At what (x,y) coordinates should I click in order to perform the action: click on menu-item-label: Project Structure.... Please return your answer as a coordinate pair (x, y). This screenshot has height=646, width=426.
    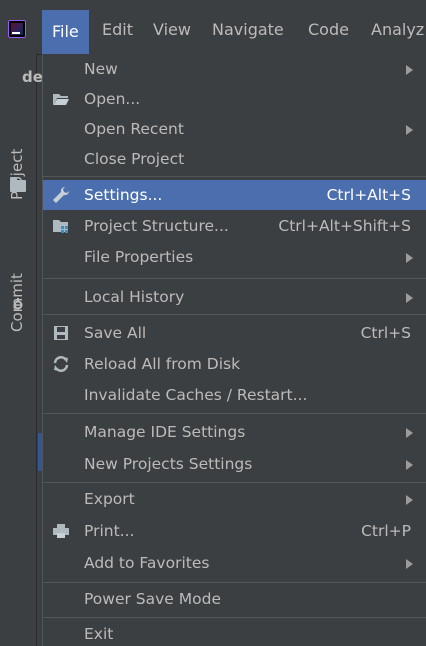
    Looking at the image, I should click on (156, 226).